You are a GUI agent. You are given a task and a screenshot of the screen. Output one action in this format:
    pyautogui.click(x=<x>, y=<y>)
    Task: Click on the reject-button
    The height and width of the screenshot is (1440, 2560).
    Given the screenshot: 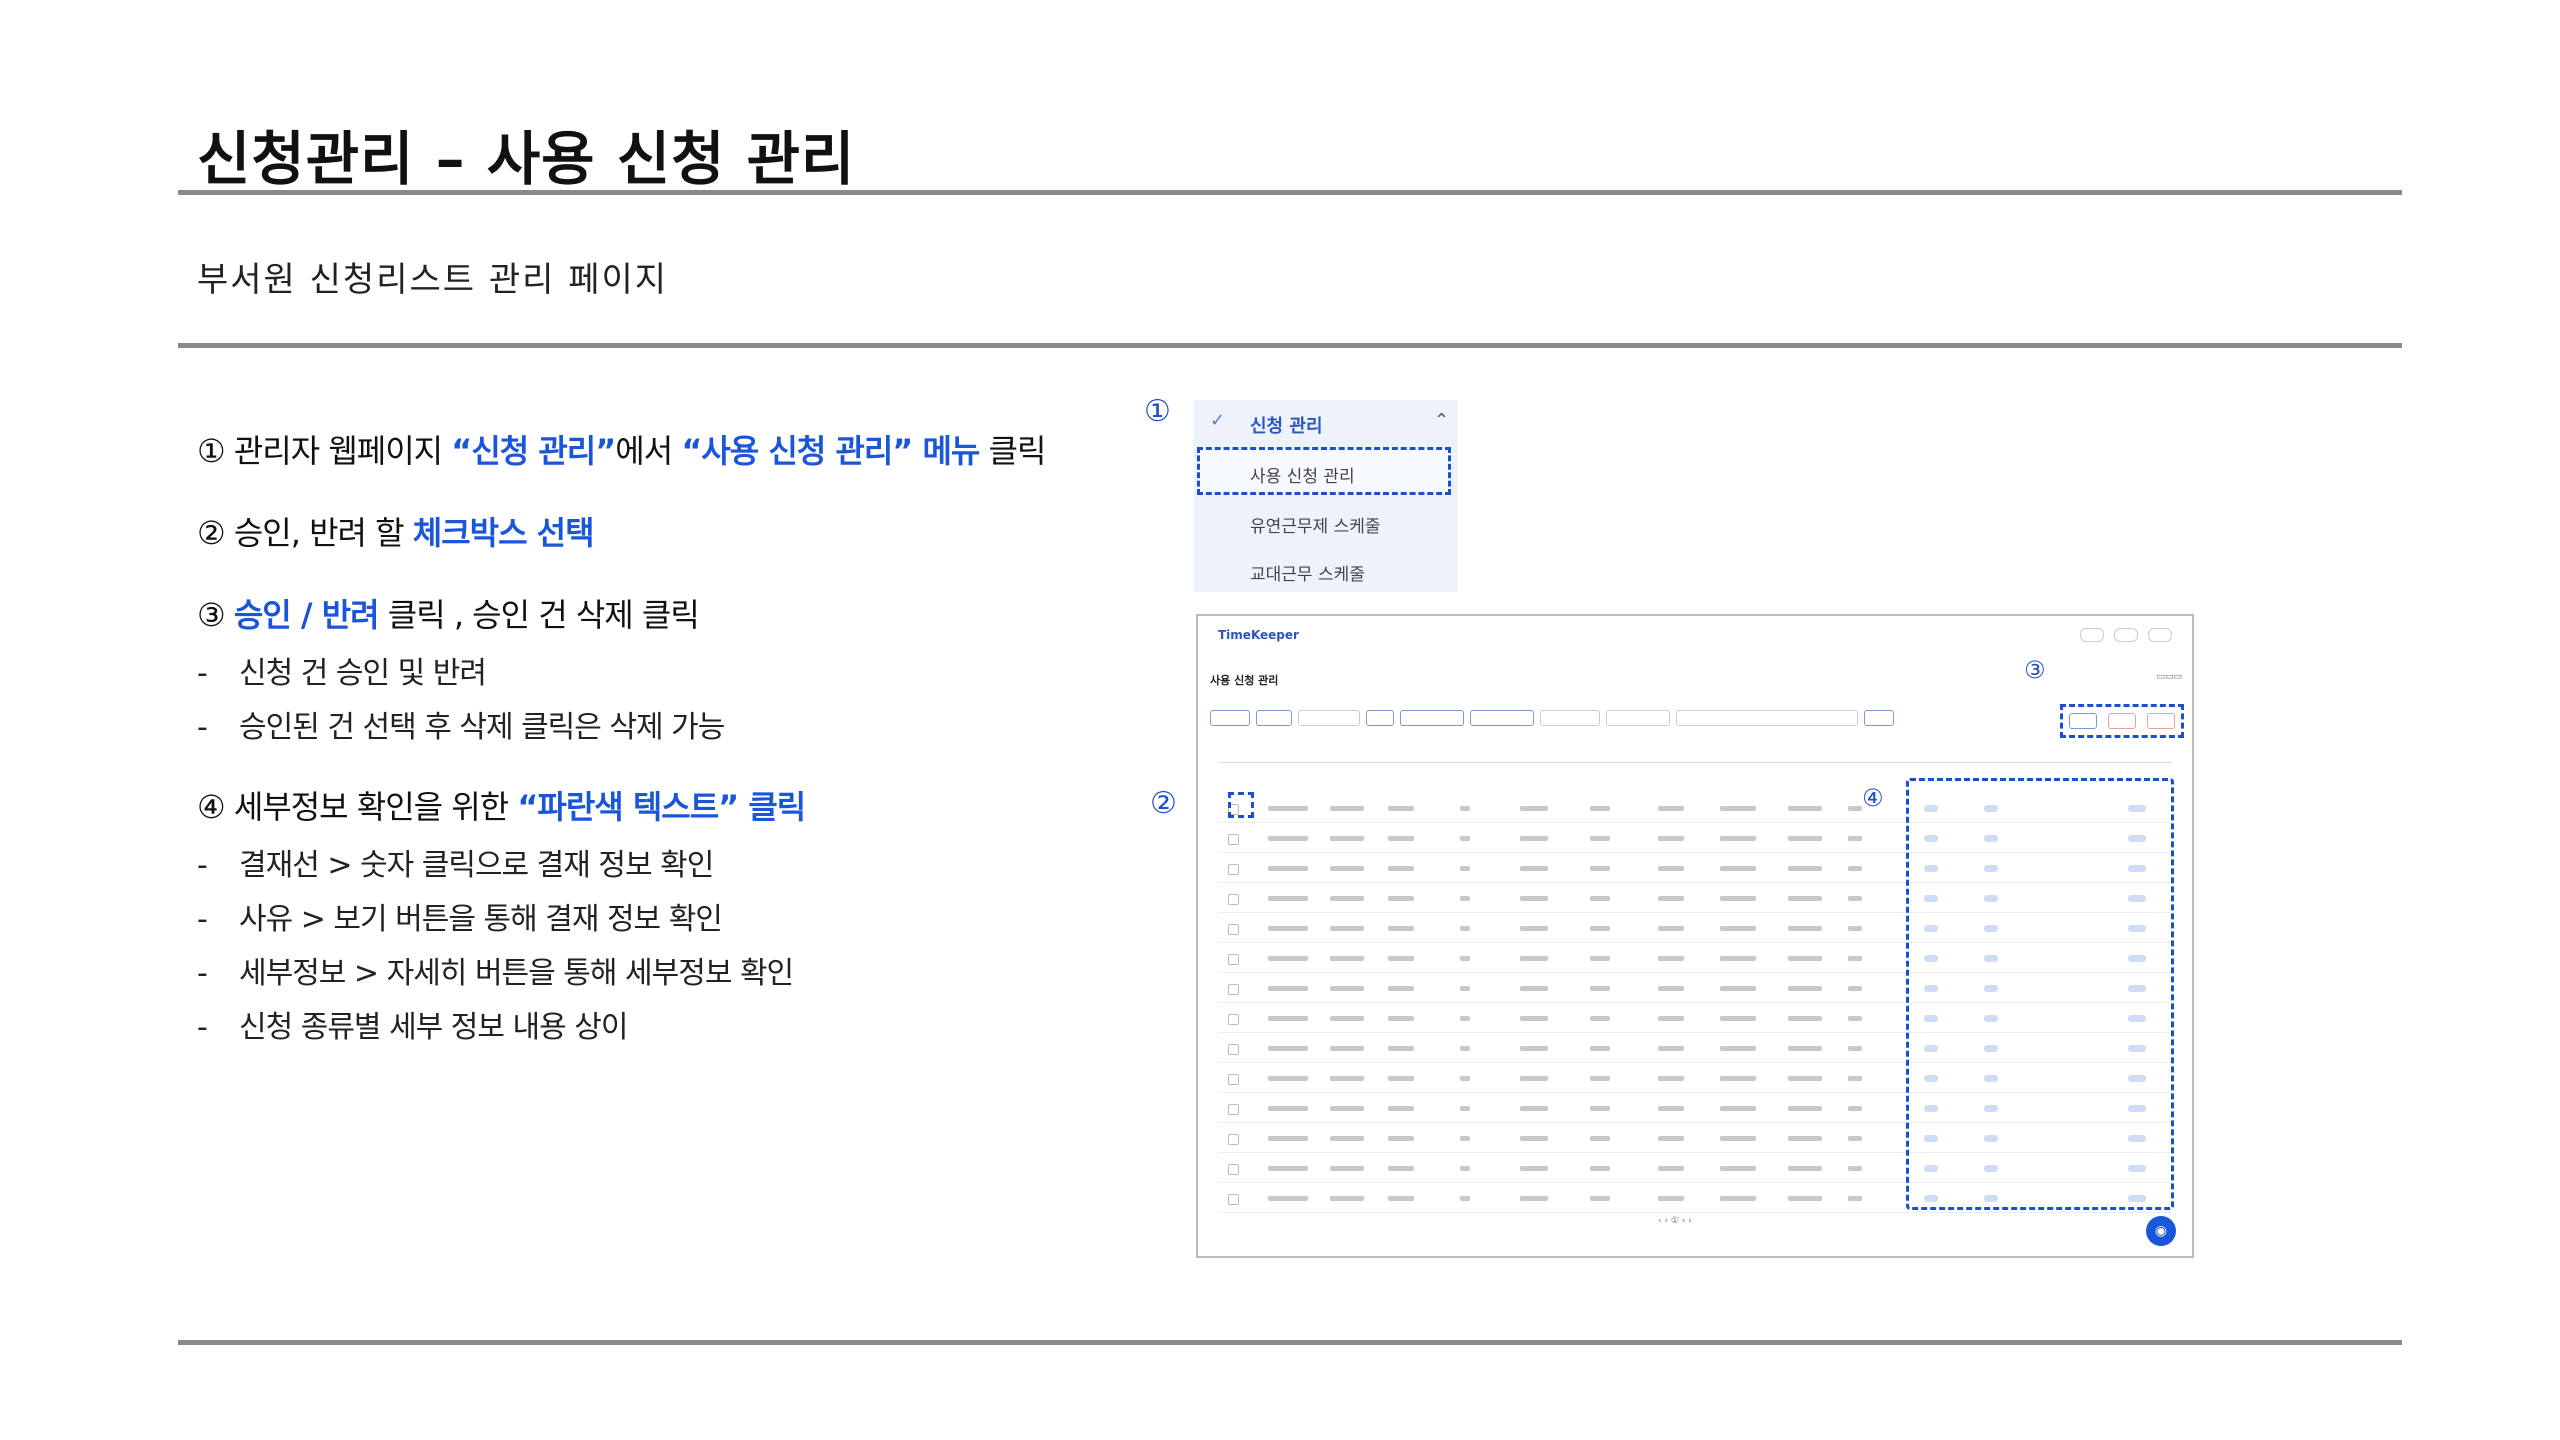 What is the action you would take?
    pyautogui.click(x=2121, y=721)
    